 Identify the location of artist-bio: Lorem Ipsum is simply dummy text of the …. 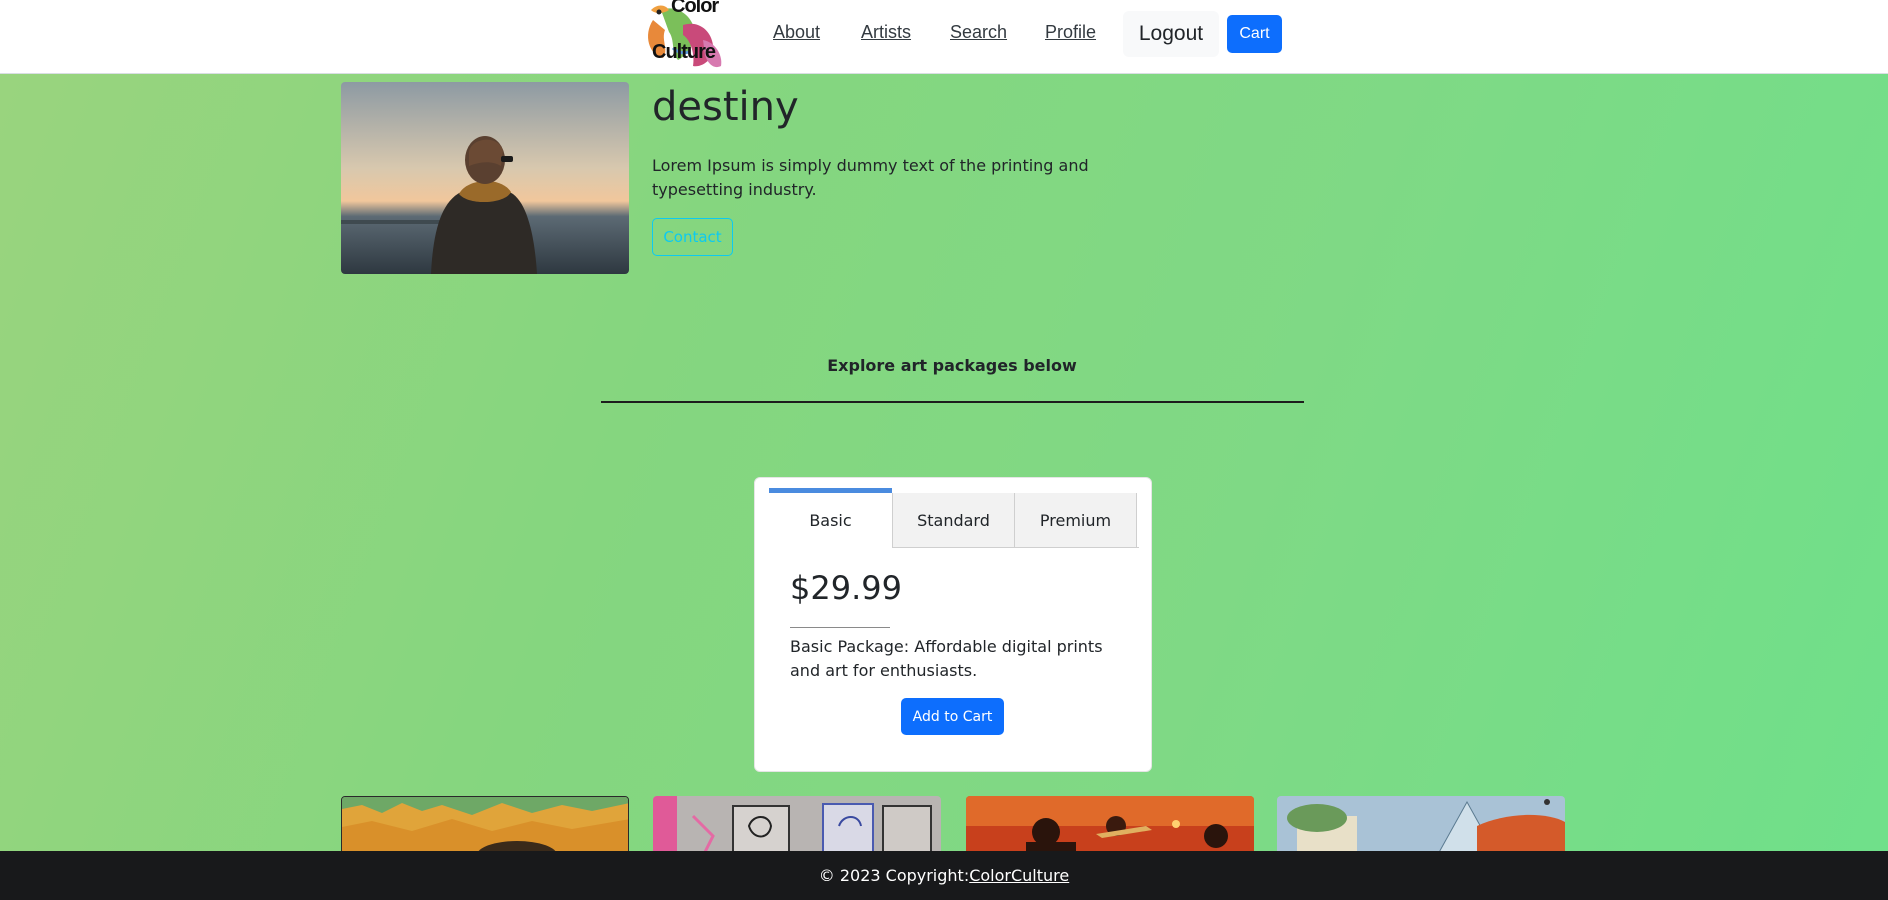
(870, 177).